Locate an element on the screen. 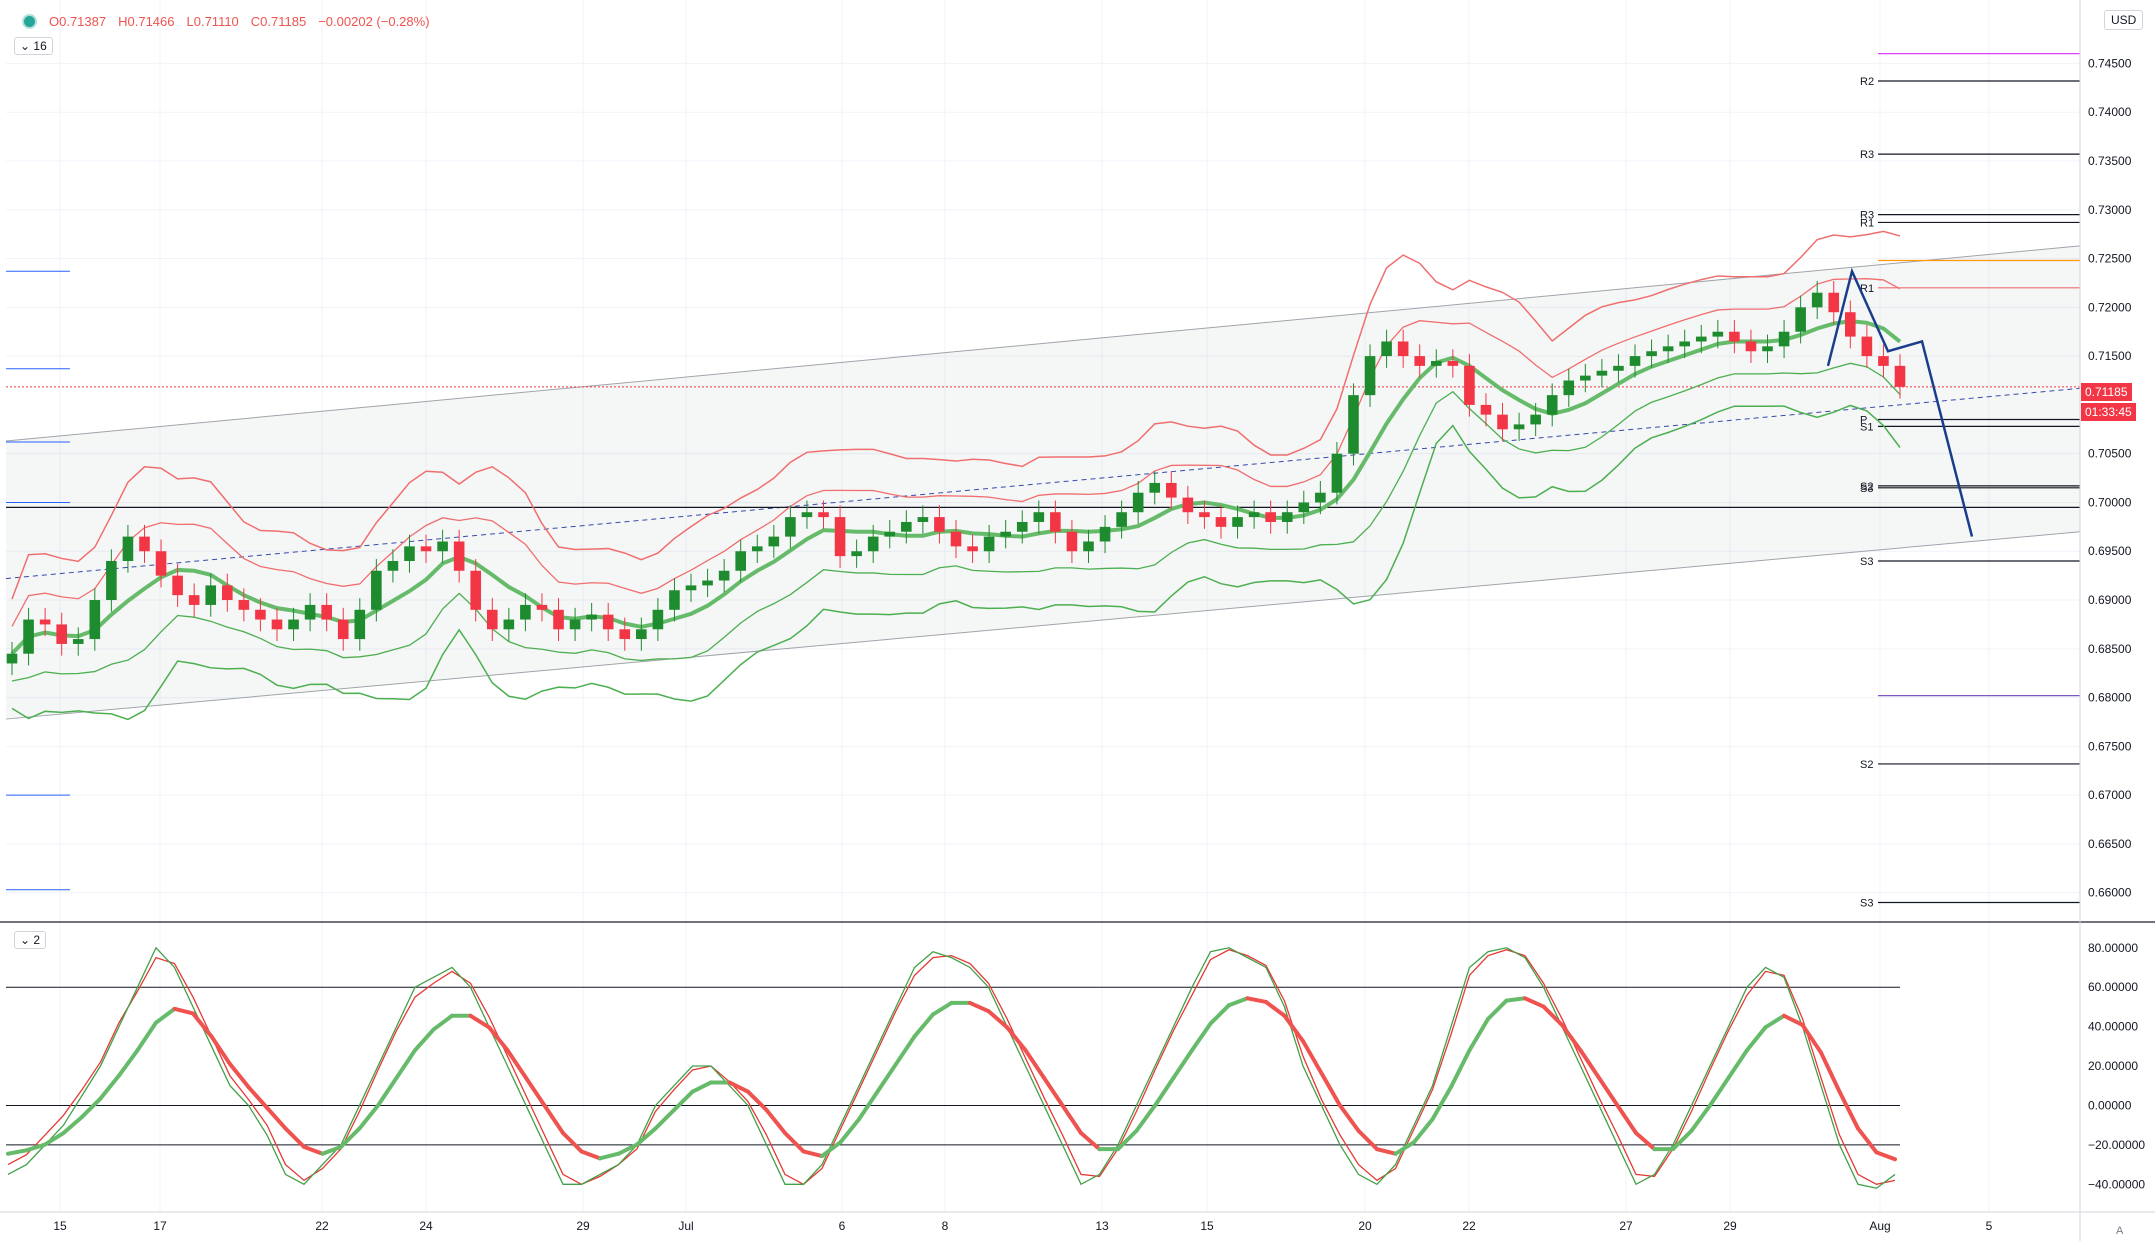  osc-tick-label: 80.00000 is located at coordinates (2113, 948).